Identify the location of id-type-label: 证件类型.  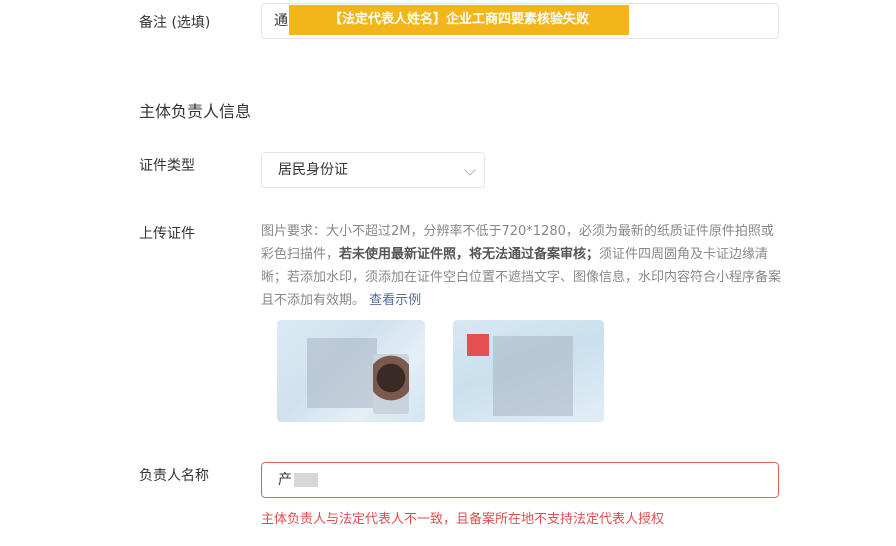
(167, 166).